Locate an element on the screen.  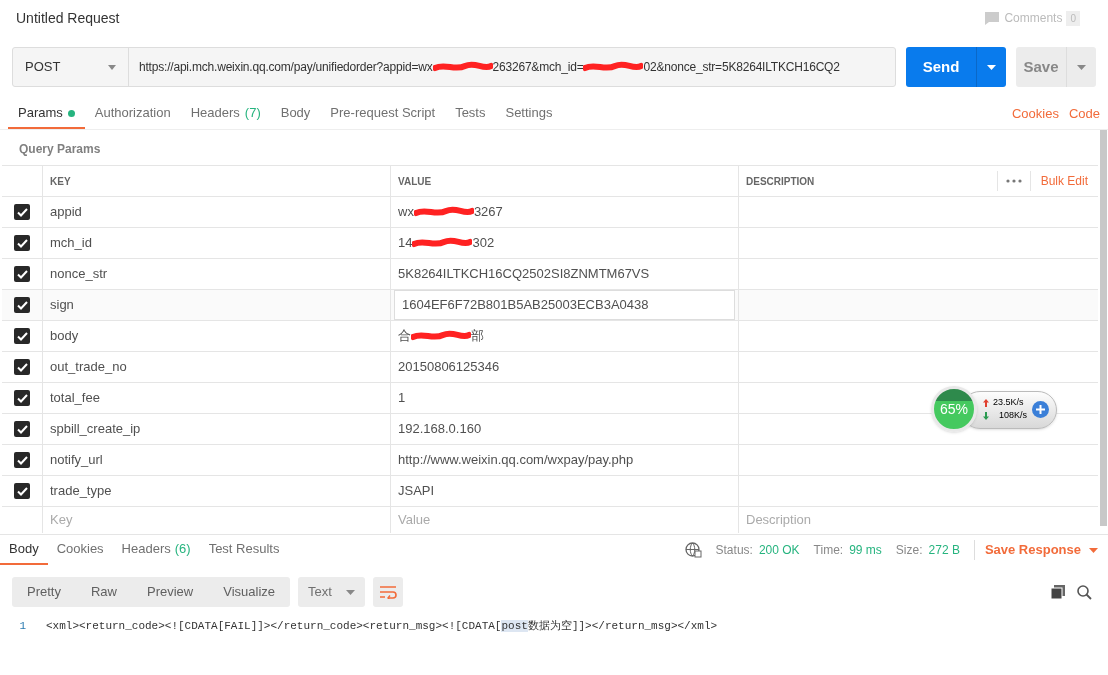
response-tab: Body is located at coordinates (24, 550).